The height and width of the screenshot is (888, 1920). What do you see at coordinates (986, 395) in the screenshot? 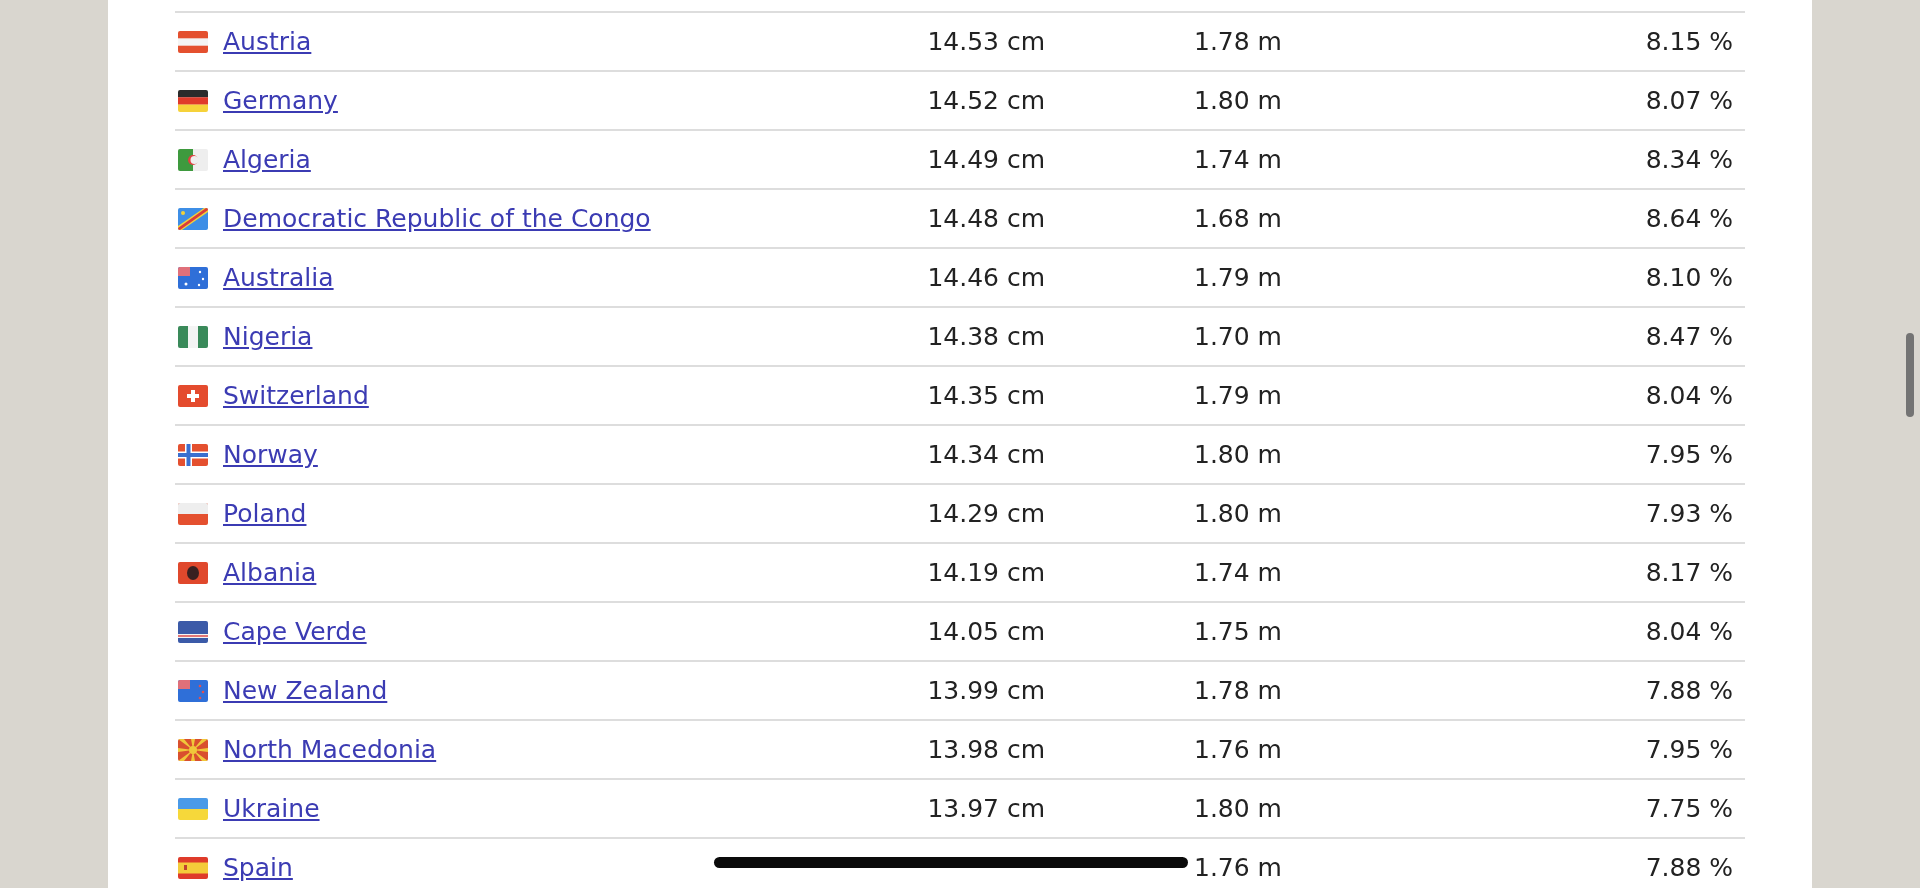
I see `table-cell: 14.35 cm` at bounding box center [986, 395].